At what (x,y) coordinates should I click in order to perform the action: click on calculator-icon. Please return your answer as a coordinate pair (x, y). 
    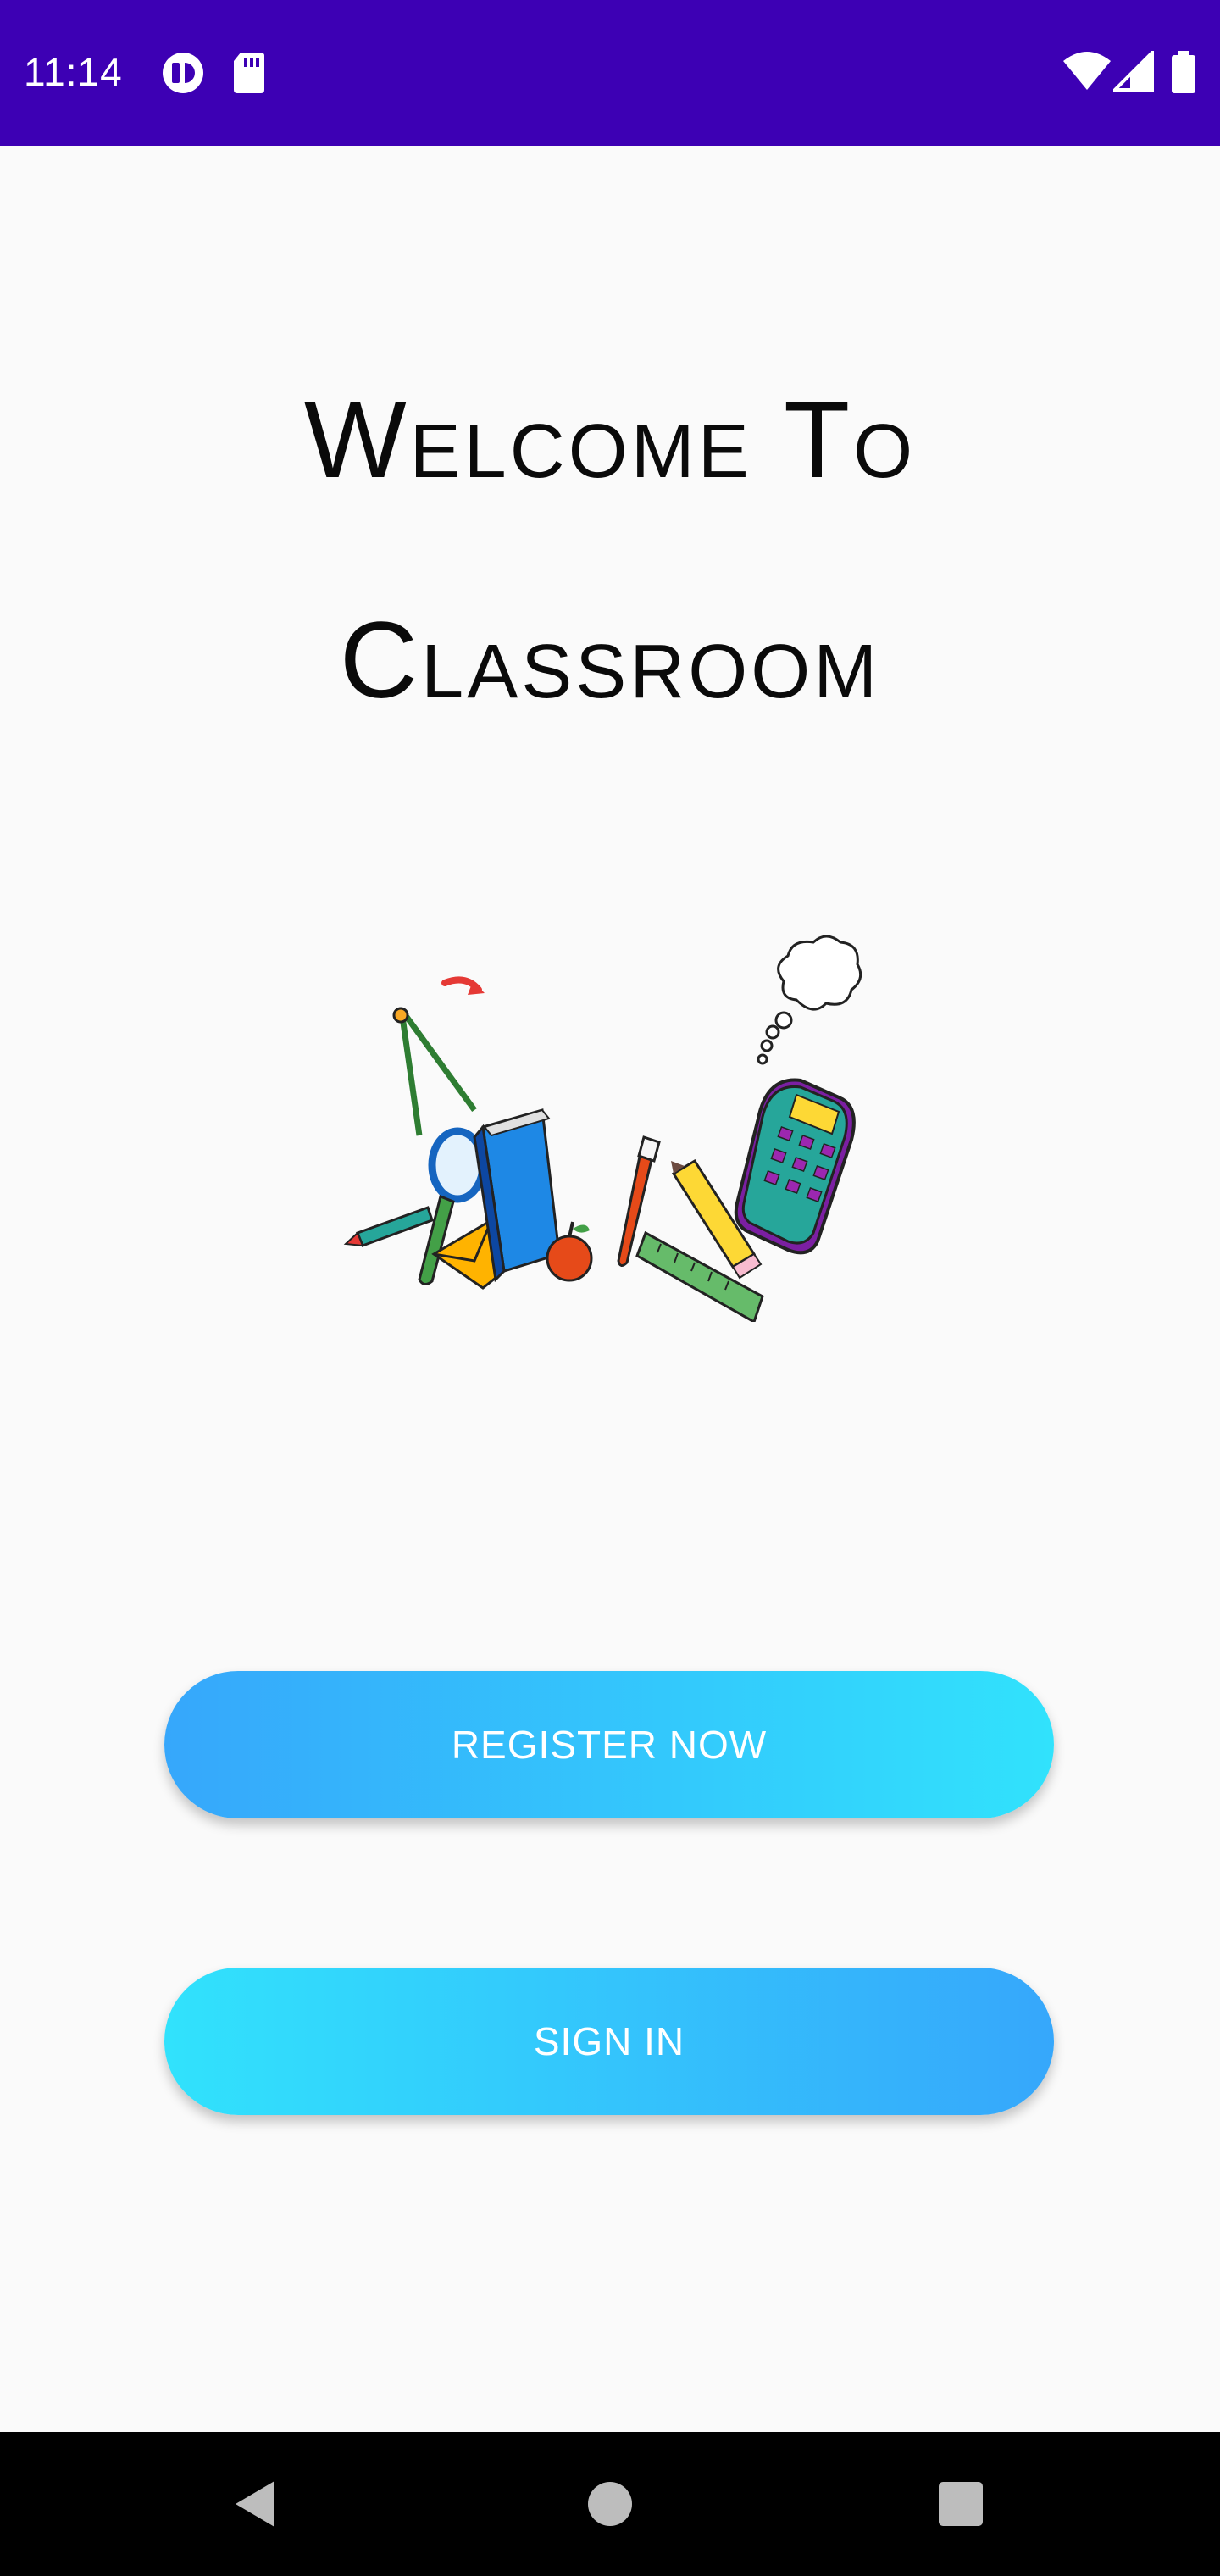
    Looking at the image, I should click on (795, 1166).